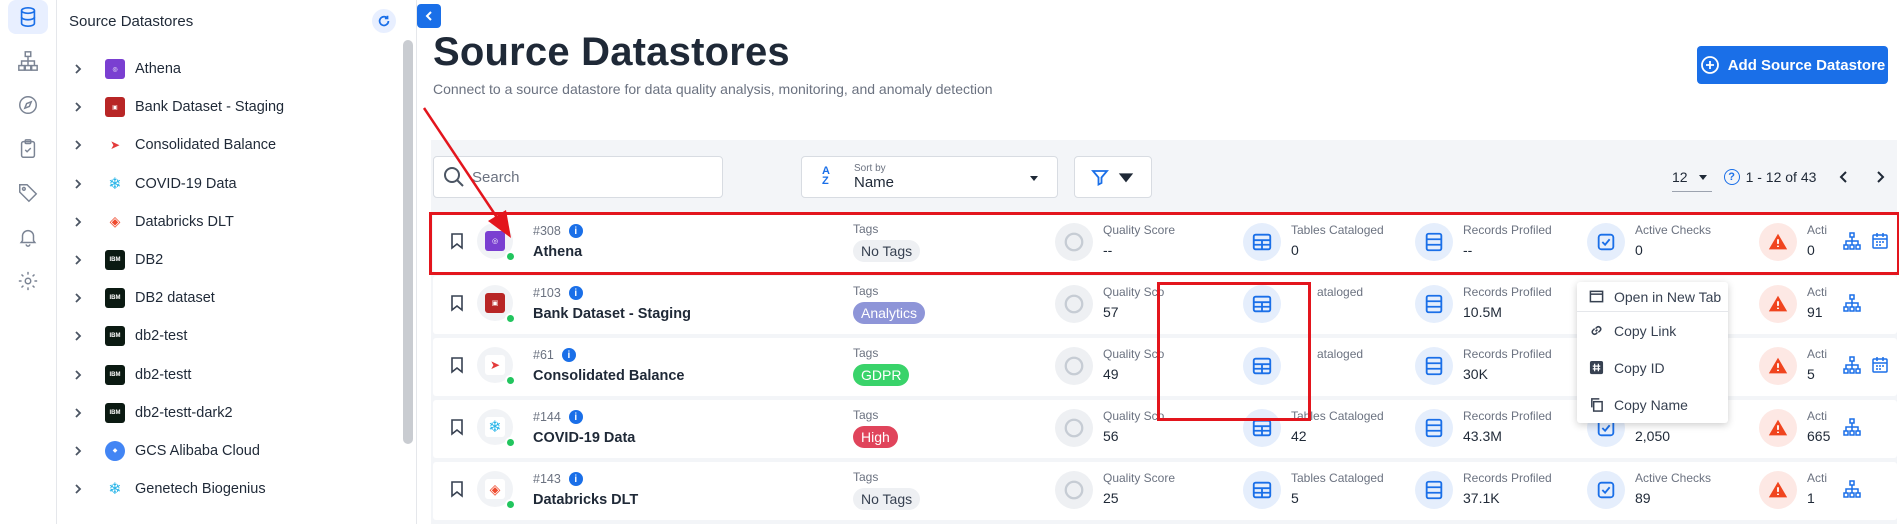  What do you see at coordinates (28, 105) in the screenshot?
I see `compass-icon` at bounding box center [28, 105].